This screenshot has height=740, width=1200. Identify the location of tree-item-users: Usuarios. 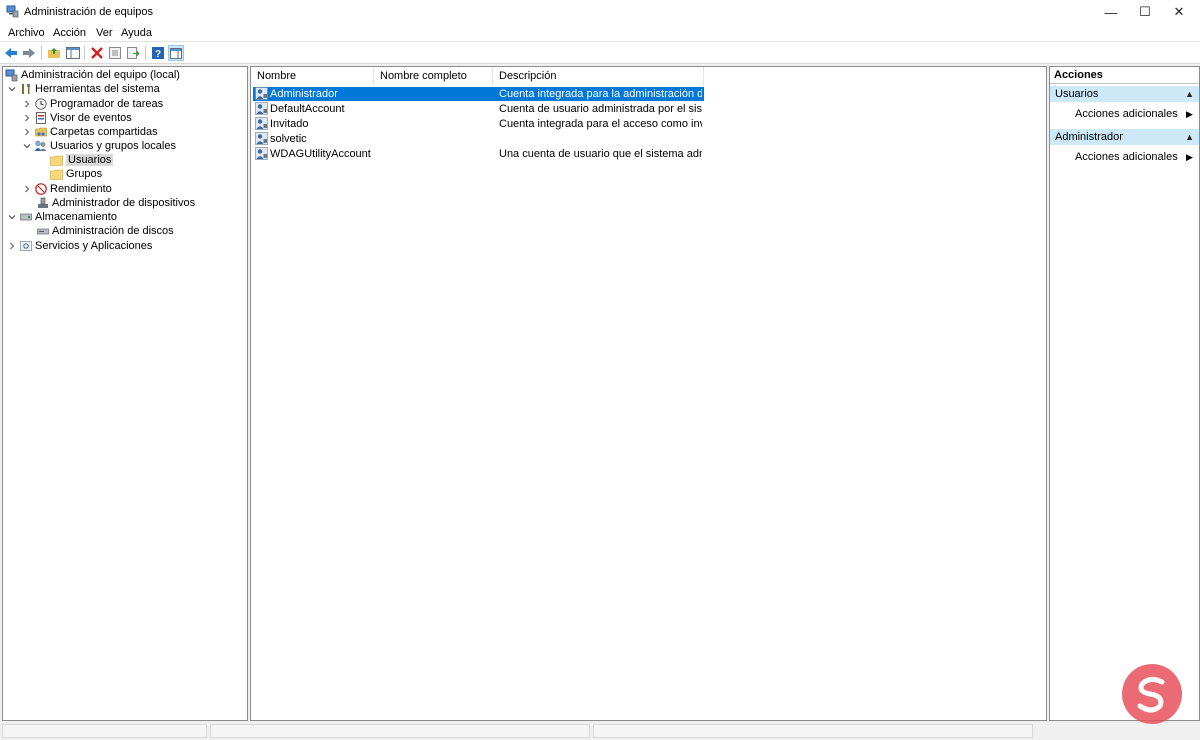
(82, 160).